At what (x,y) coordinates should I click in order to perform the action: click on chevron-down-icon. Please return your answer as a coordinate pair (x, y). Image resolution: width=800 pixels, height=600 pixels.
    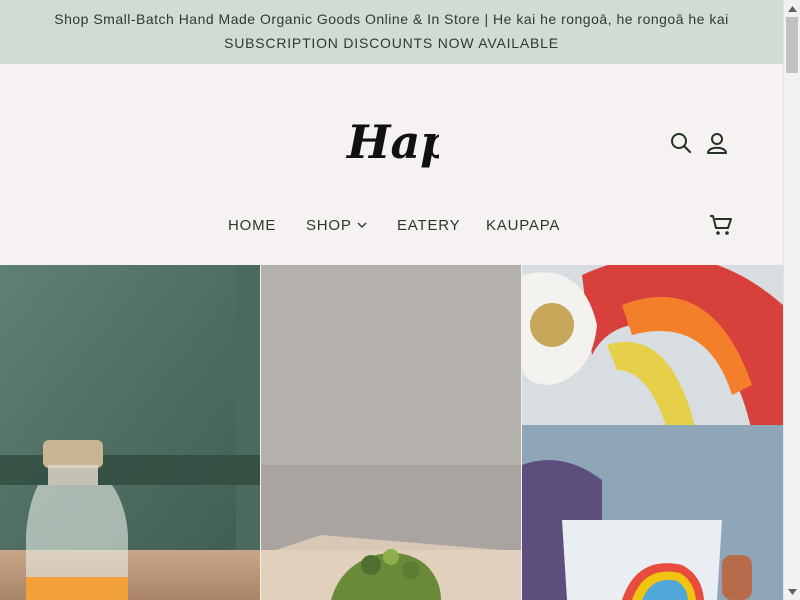
    Looking at the image, I should click on (362, 224).